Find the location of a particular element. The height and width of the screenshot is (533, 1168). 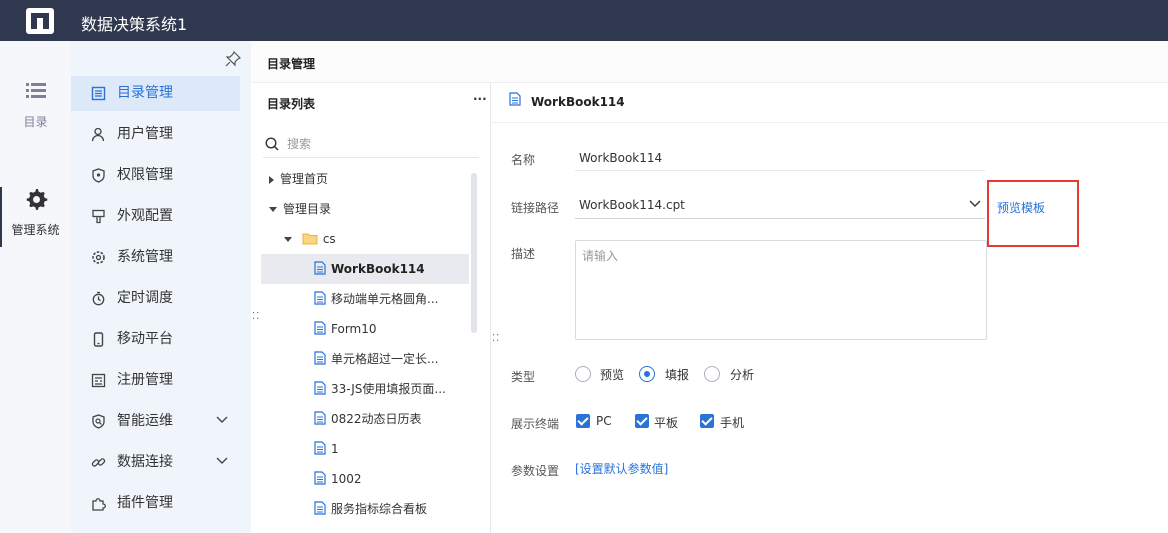

menu-item-catalog: 目录管理 is located at coordinates (155, 93).